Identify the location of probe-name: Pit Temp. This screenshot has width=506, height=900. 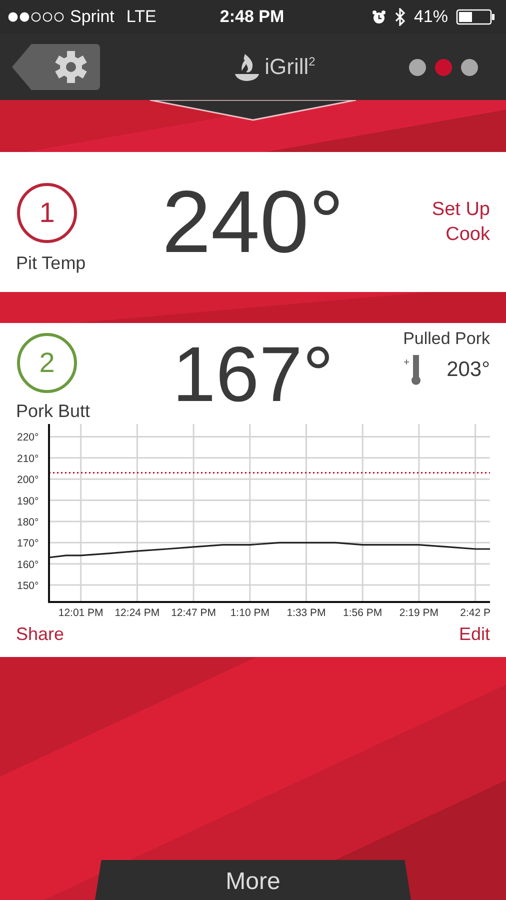
(51, 263).